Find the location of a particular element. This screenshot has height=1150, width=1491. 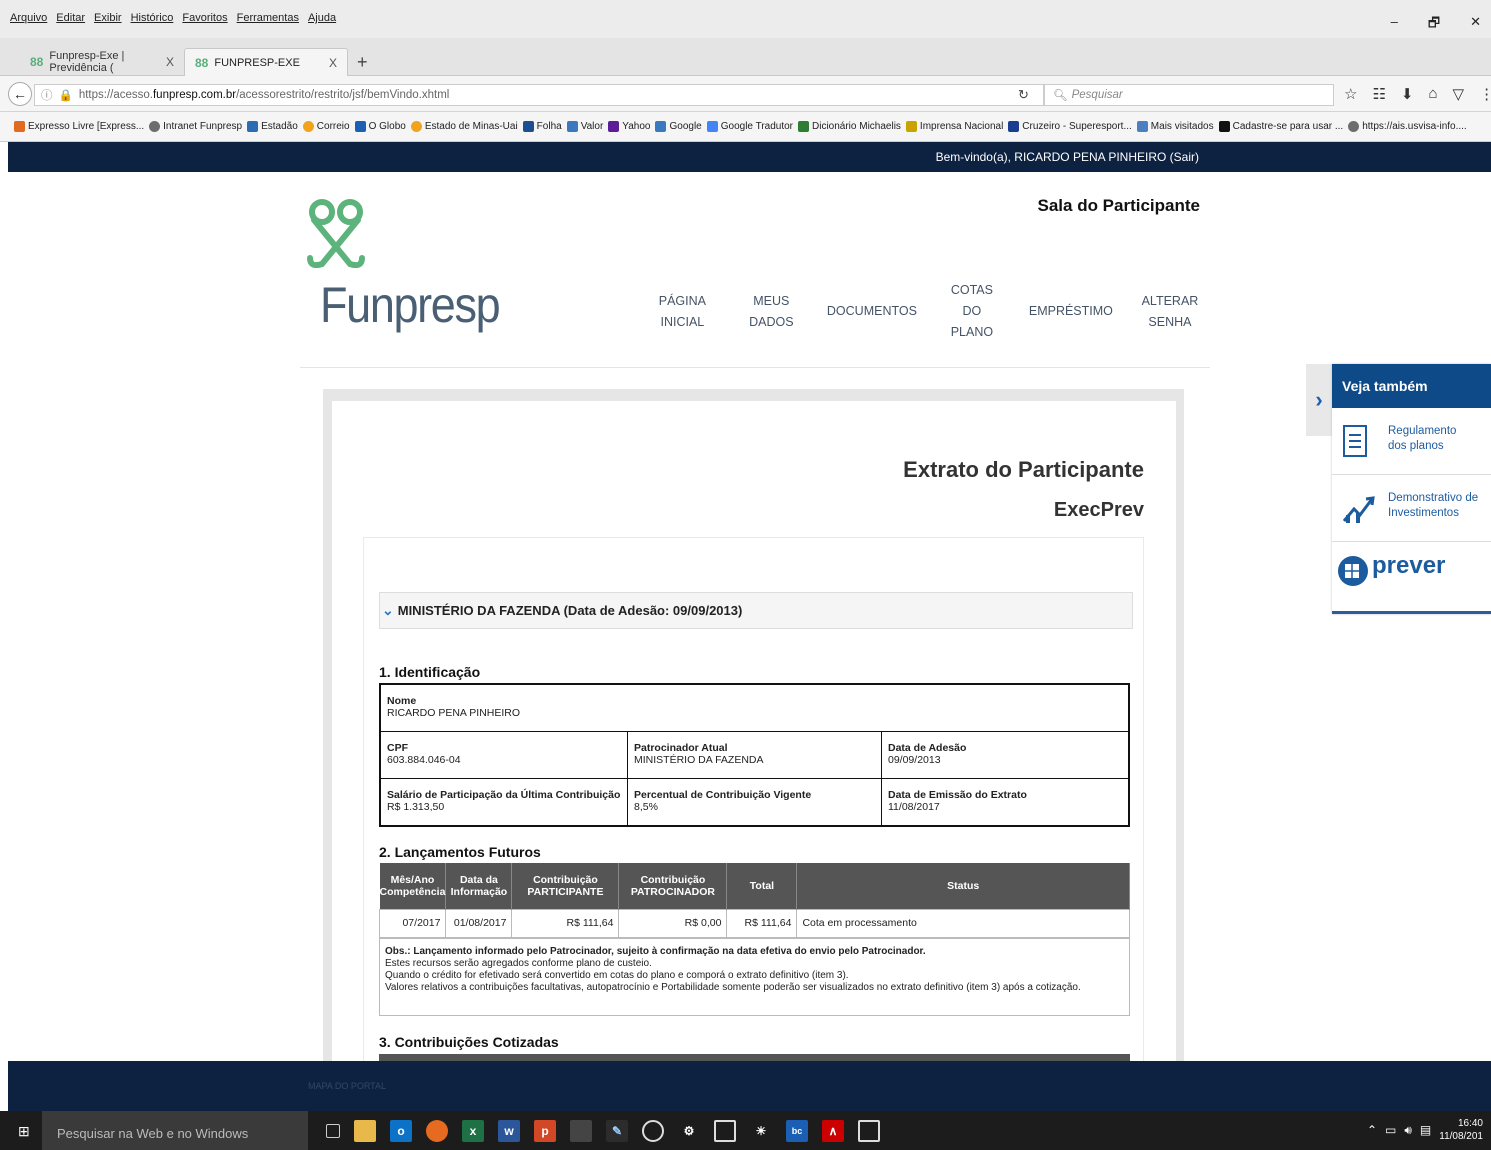

network-icon: ▭ is located at coordinates (1390, 1130).